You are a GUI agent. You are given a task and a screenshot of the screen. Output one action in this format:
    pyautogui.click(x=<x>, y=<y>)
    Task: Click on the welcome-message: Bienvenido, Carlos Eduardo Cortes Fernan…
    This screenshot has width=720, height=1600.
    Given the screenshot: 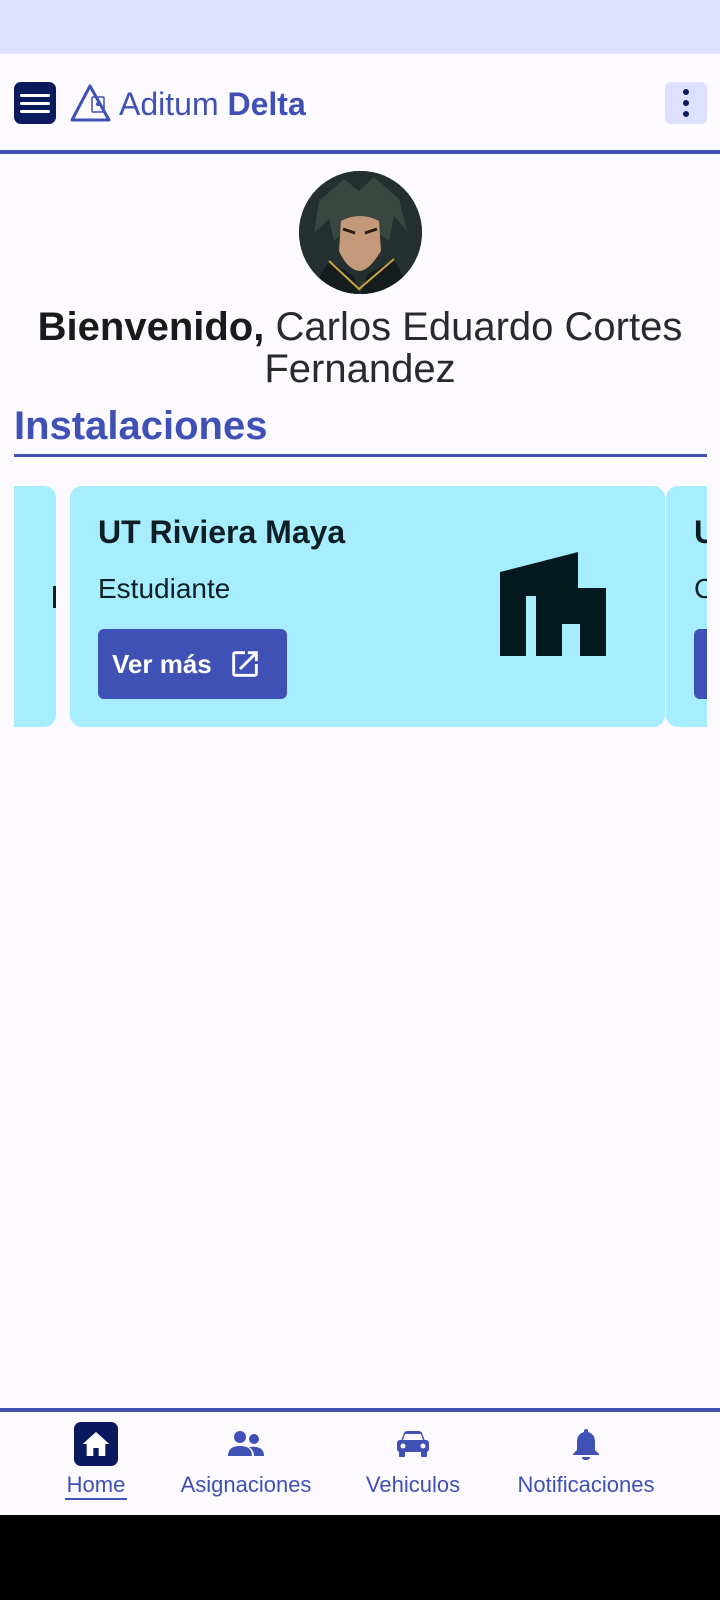 What is the action you would take?
    pyautogui.click(x=360, y=348)
    